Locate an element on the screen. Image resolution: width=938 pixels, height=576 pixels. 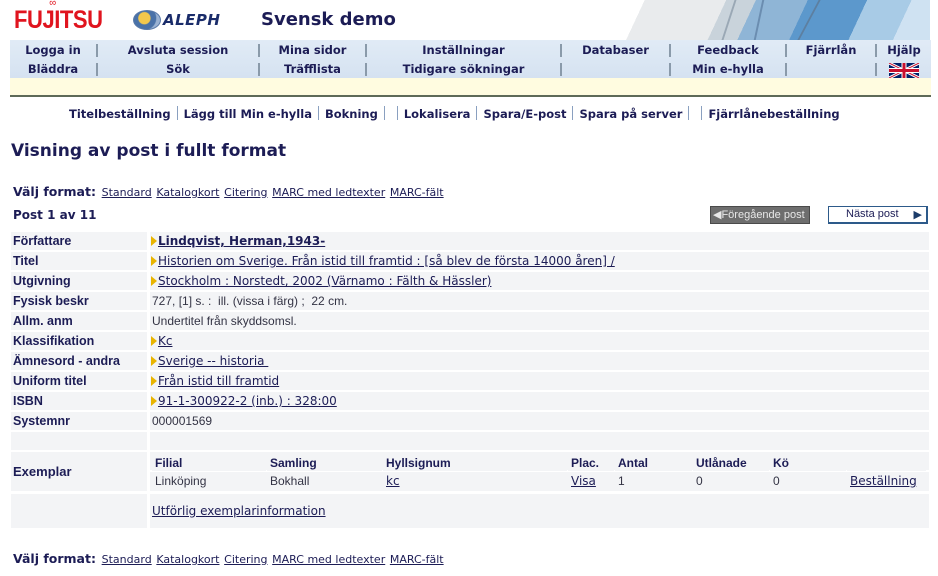
previous-post-button: ◀Föregående post is located at coordinates (760, 215).